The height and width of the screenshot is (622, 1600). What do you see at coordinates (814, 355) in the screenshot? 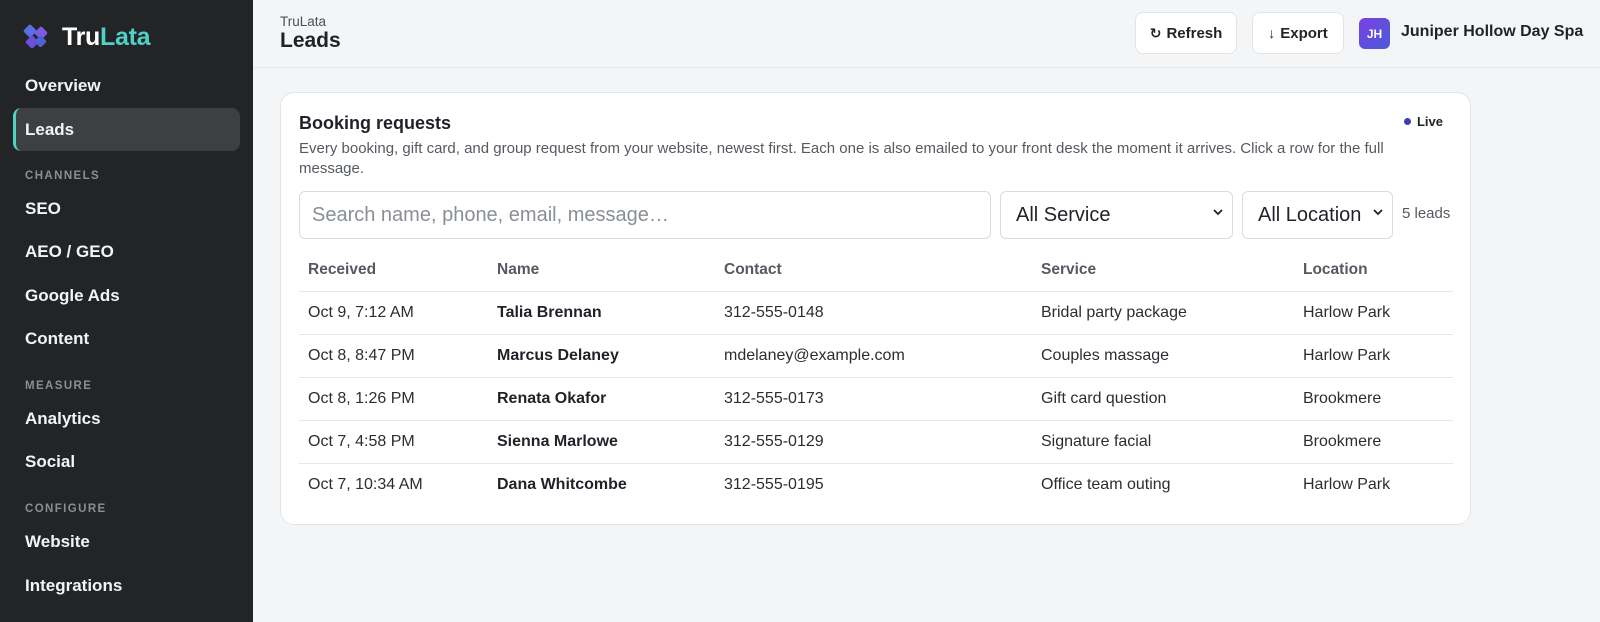
I see `contact-cell: mdelaney@example.com` at bounding box center [814, 355].